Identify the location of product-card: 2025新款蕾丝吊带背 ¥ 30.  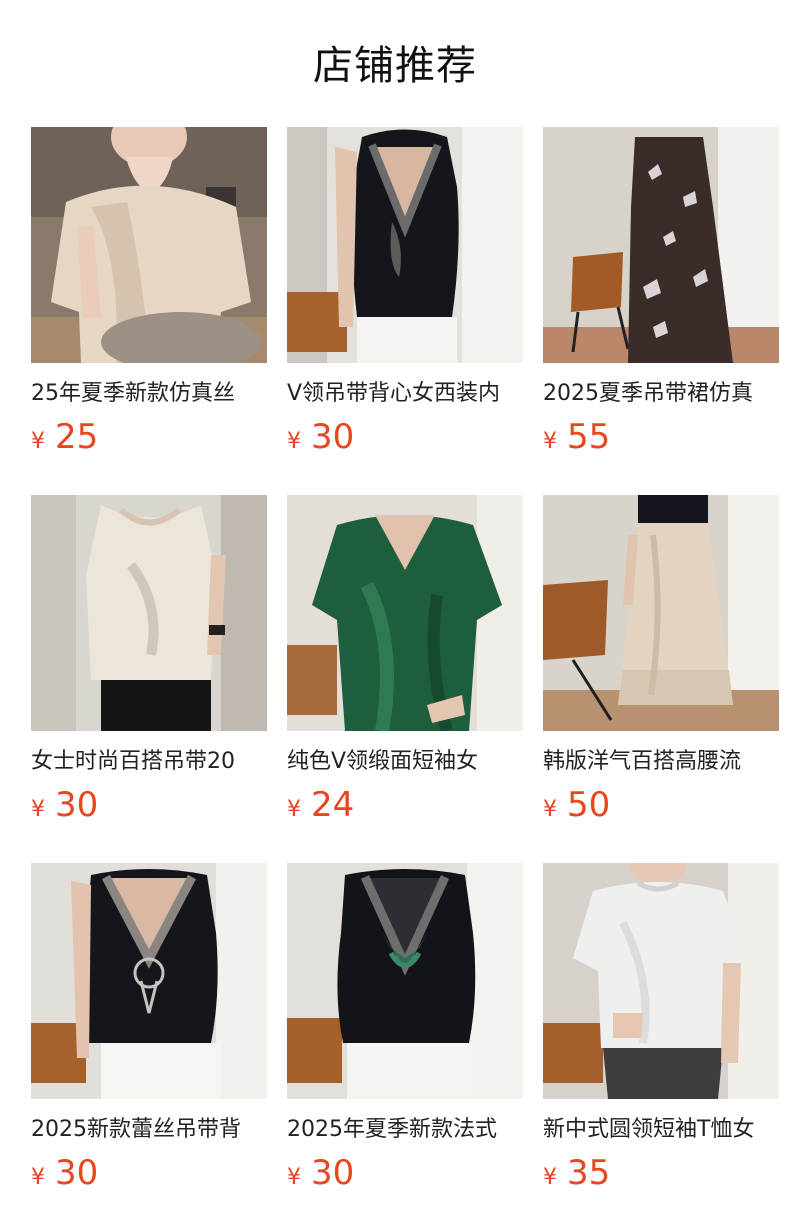
(149, 1028).